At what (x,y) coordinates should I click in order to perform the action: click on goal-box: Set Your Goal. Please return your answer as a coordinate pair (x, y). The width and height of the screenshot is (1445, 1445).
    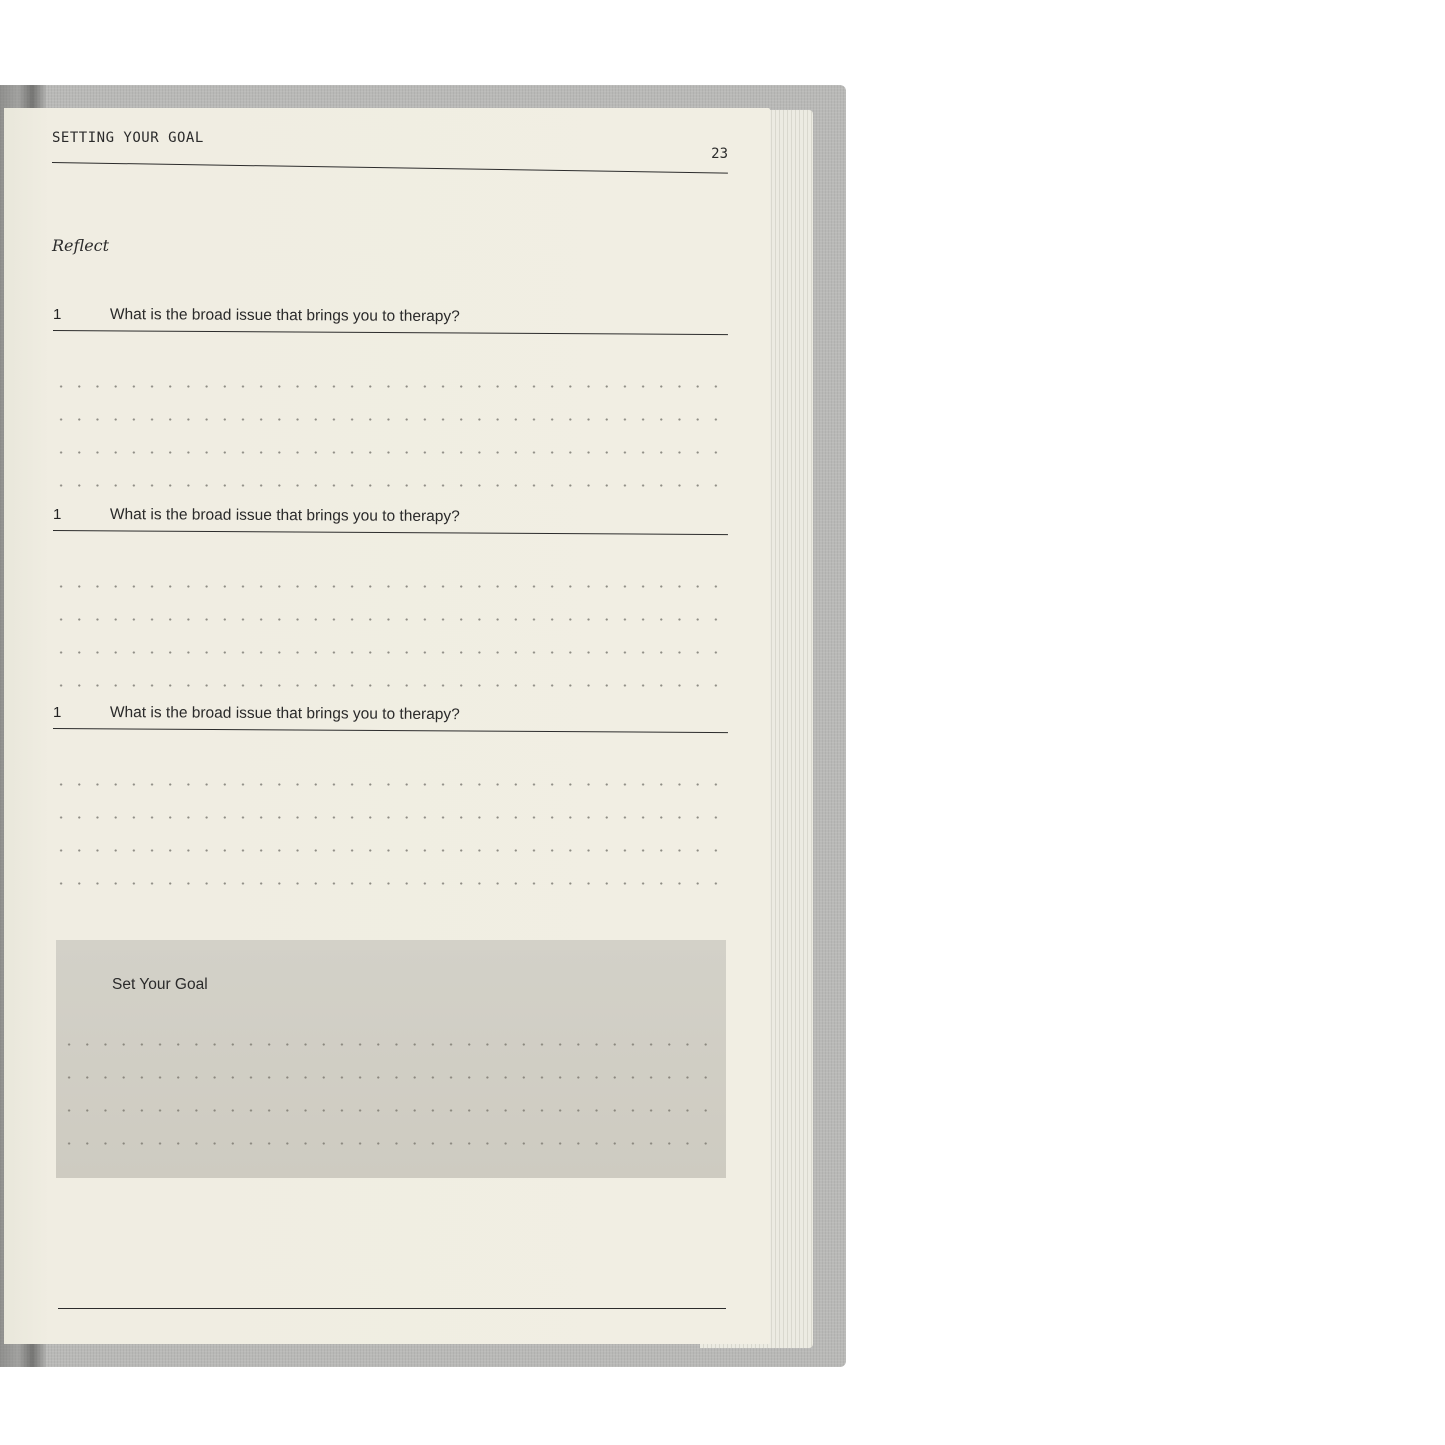
    Looking at the image, I should click on (391, 1059).